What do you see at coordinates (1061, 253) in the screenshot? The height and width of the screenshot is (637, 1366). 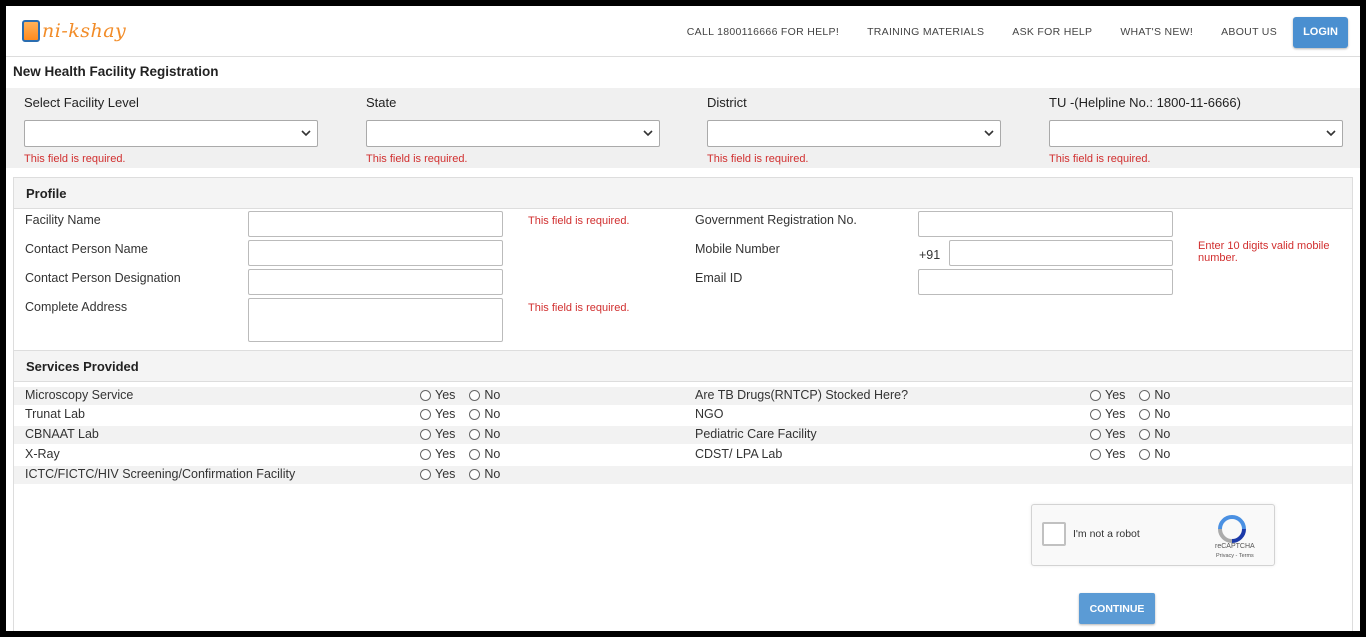 I see `mobile-input` at bounding box center [1061, 253].